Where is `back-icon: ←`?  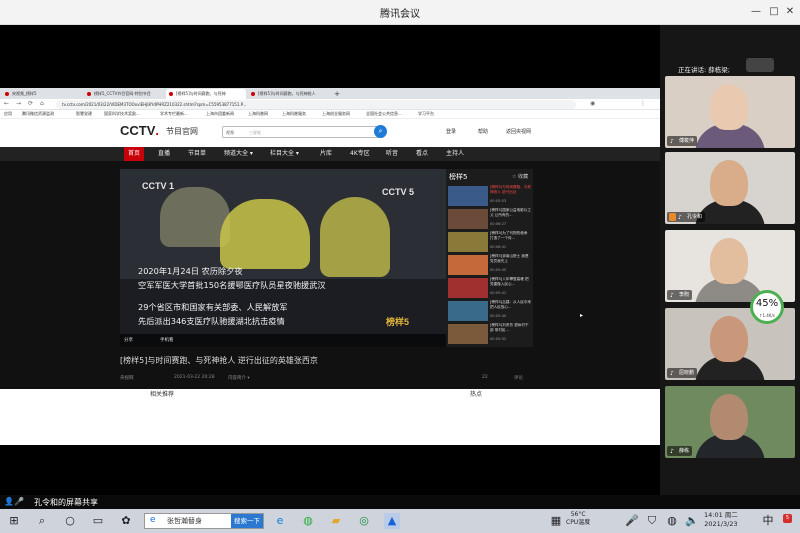 back-icon: ← is located at coordinates (6, 103).